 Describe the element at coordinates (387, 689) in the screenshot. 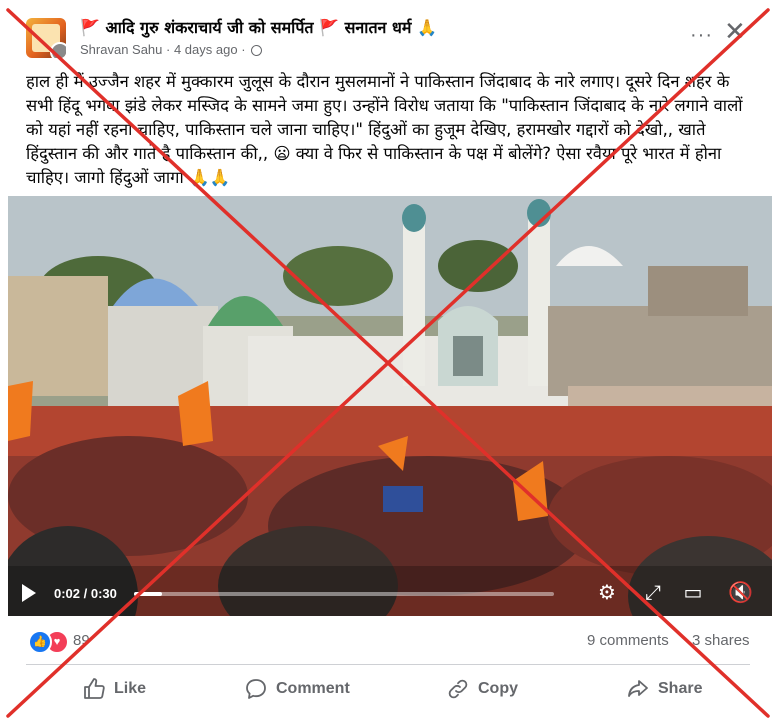

I see `post-actions-bar: Like Comment Copy Share` at that location.